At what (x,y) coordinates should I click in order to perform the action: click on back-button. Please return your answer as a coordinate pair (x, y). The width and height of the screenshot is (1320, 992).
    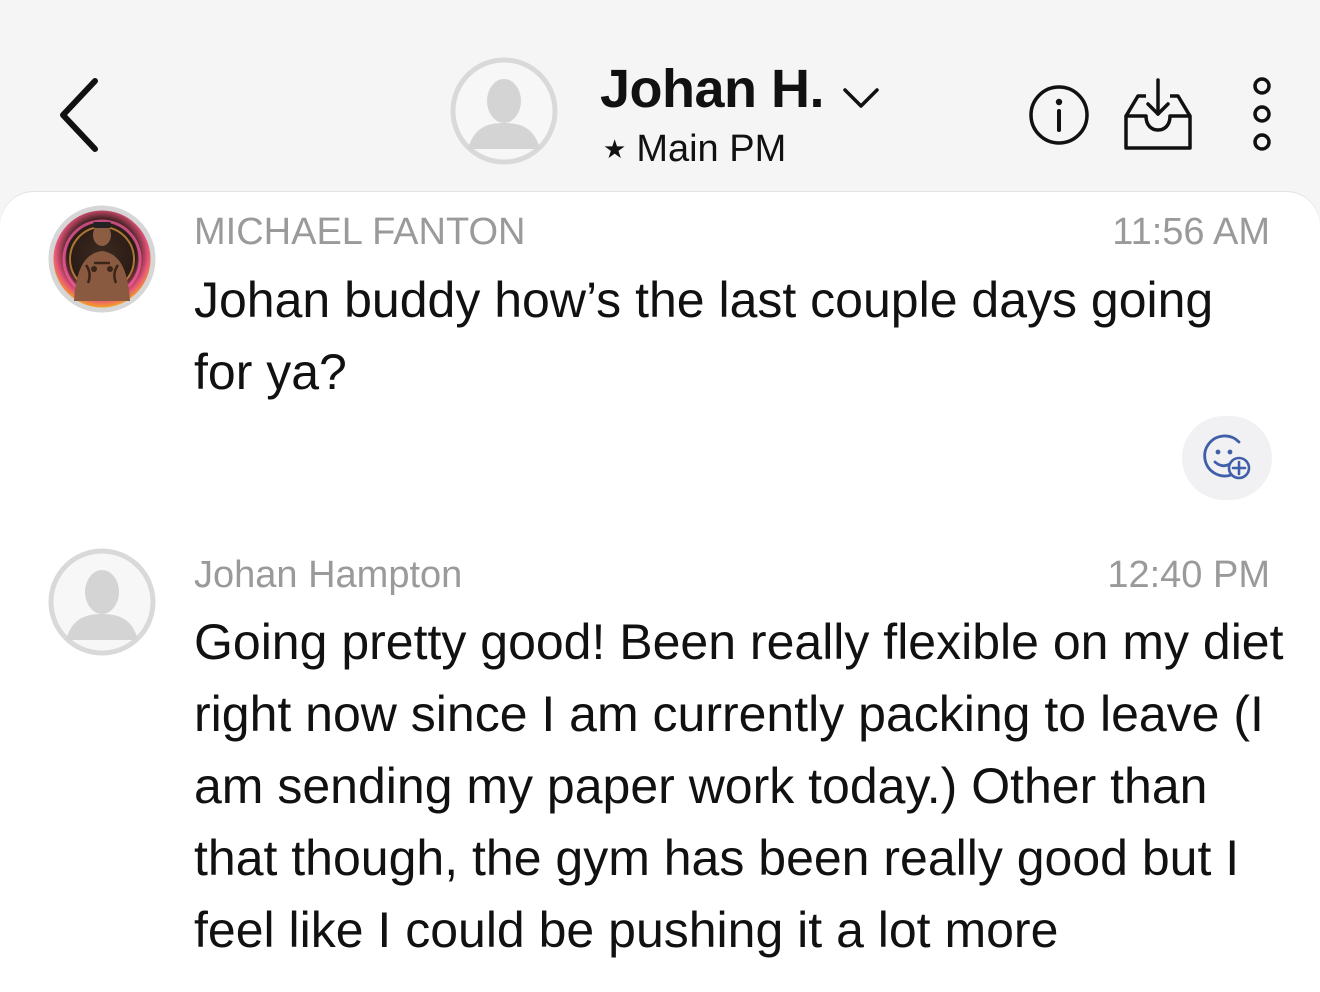
    Looking at the image, I should click on (79, 115).